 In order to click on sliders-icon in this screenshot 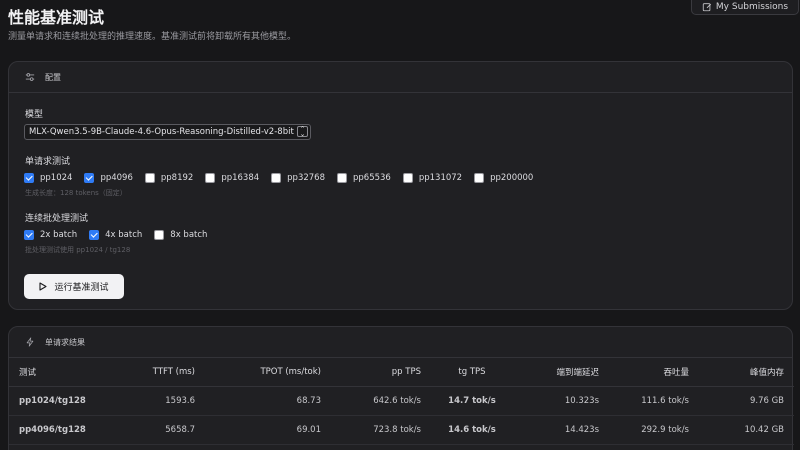, I will do `click(30, 77)`.